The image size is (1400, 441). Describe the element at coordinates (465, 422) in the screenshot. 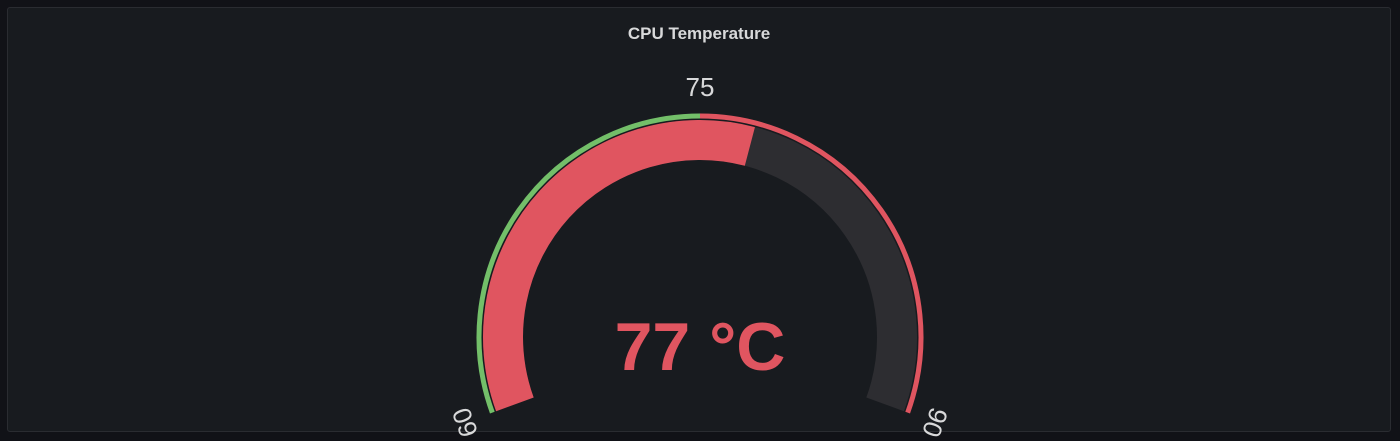

I see `threshold-label-min: 60` at that location.